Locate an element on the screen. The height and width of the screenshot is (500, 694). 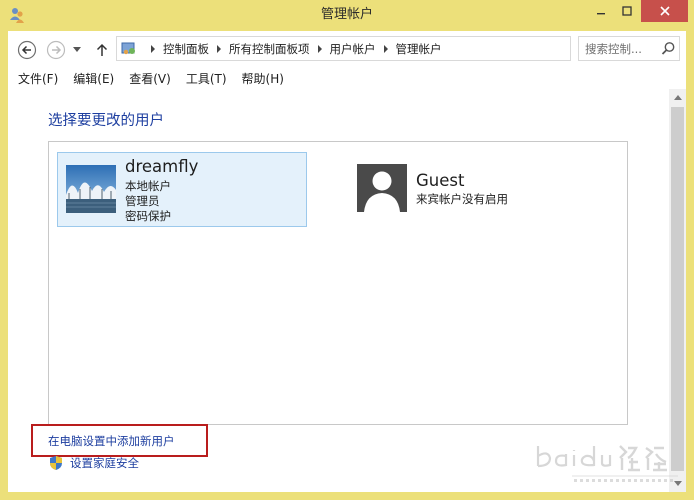
winter-trees-avatar-image is located at coordinates (91, 189).